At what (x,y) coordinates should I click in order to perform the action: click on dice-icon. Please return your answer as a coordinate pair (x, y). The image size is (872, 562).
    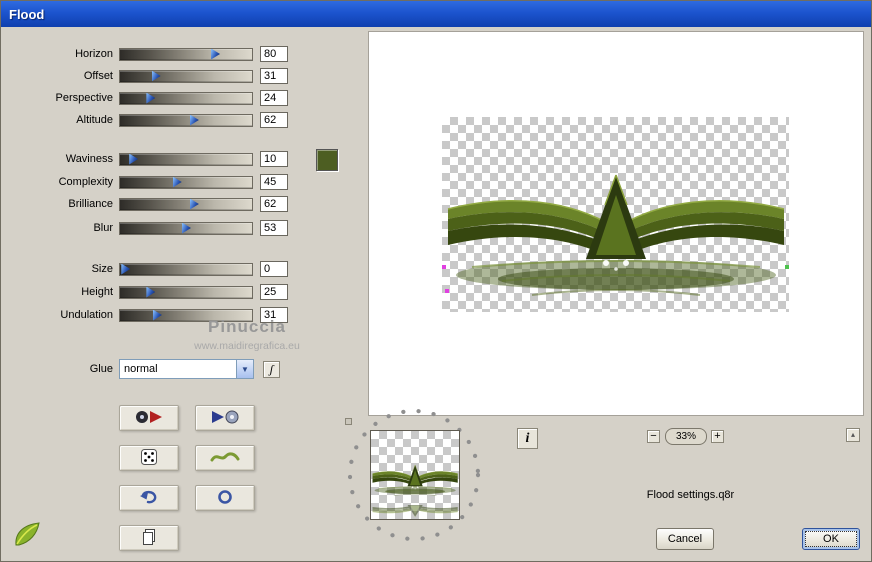
    Looking at the image, I should click on (149, 458).